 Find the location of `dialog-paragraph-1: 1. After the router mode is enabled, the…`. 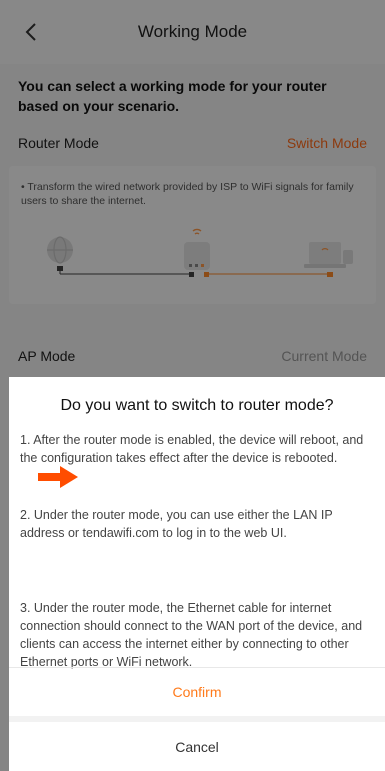

dialog-paragraph-1: 1. After the router mode is enabled, the… is located at coordinates (192, 449).